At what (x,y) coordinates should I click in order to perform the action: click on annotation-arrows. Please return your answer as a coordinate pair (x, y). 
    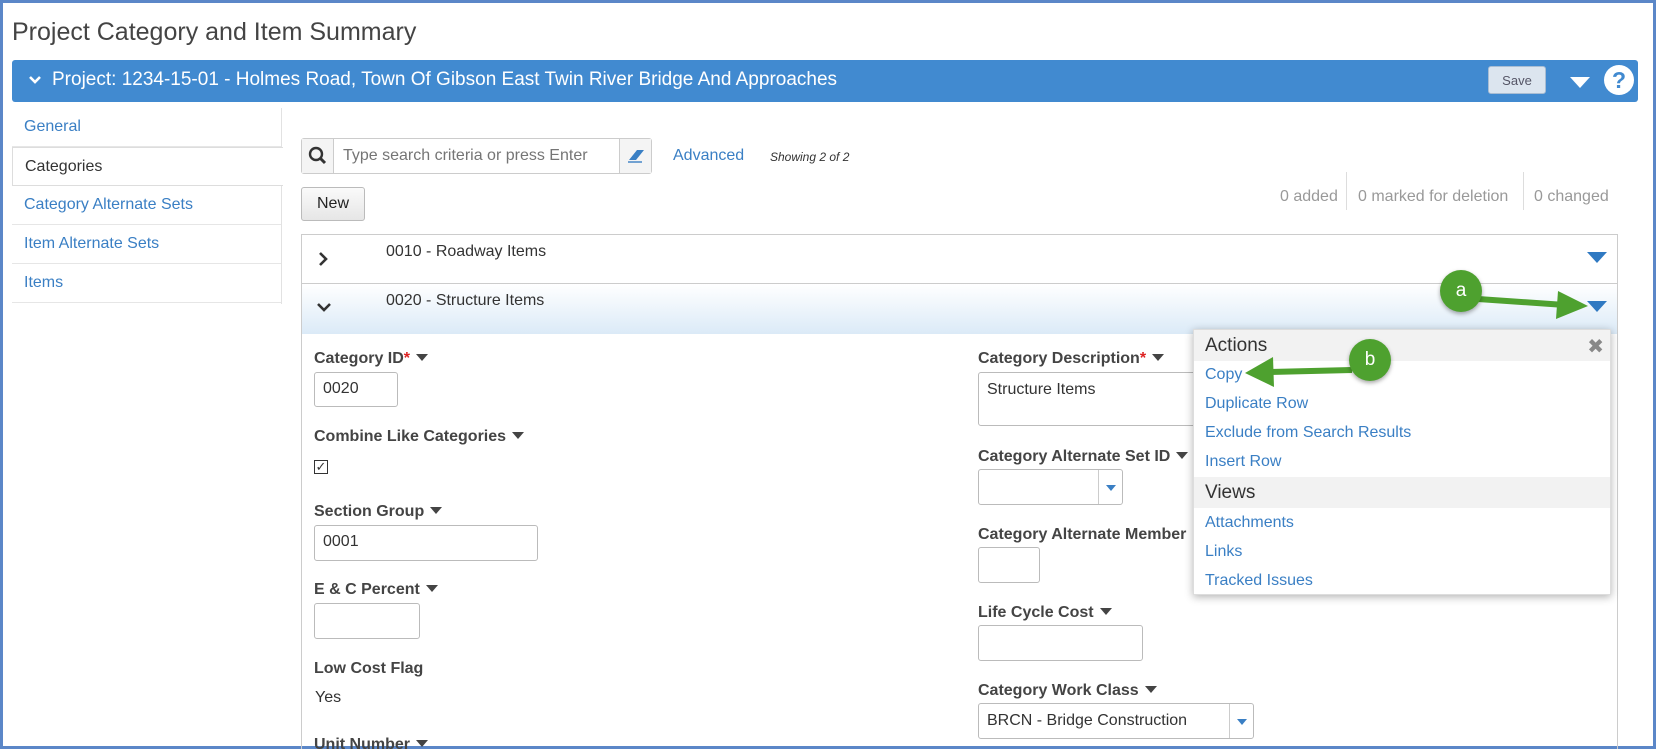
    Looking at the image, I should click on (1416, 339).